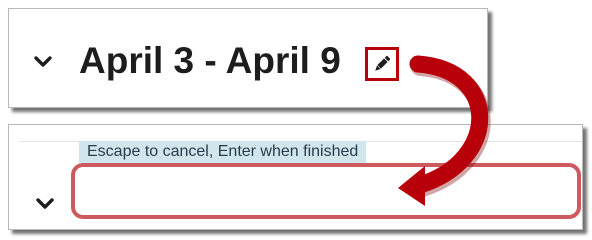  I want to click on pencil-icon, so click(383, 63).